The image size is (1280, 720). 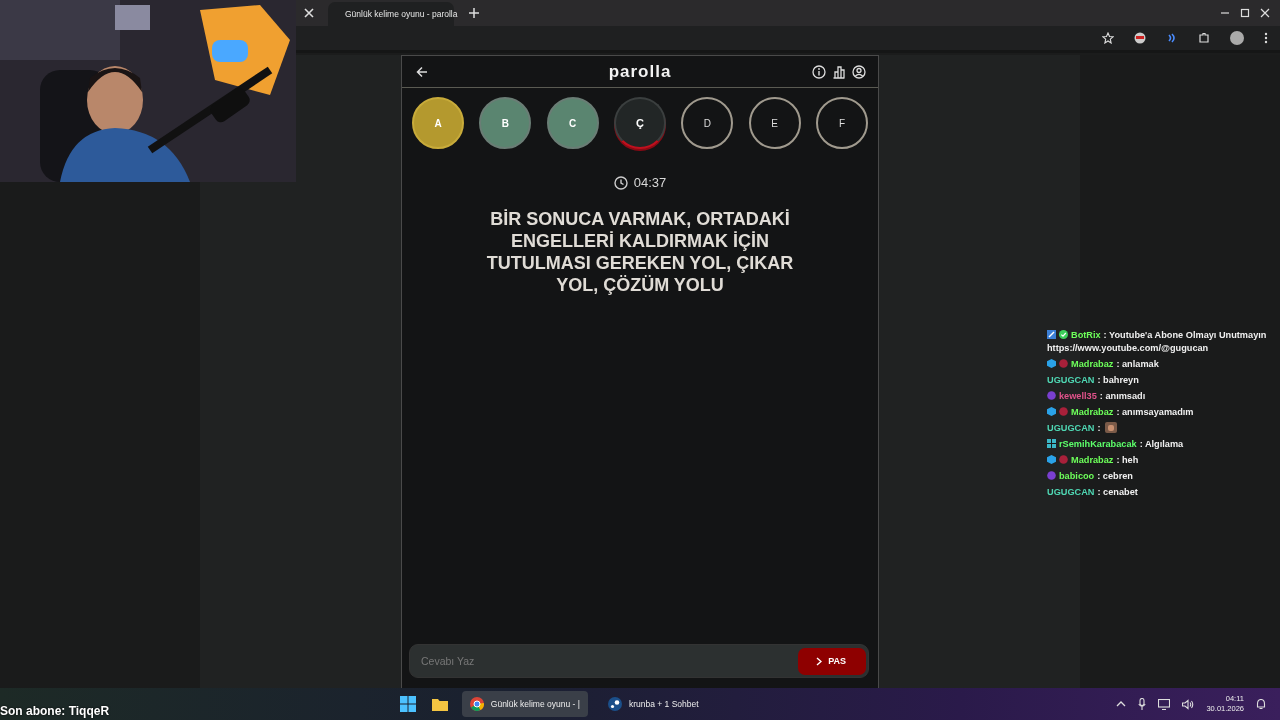 What do you see at coordinates (1051, 334) in the screenshot?
I see `bot-badge-icon` at bounding box center [1051, 334].